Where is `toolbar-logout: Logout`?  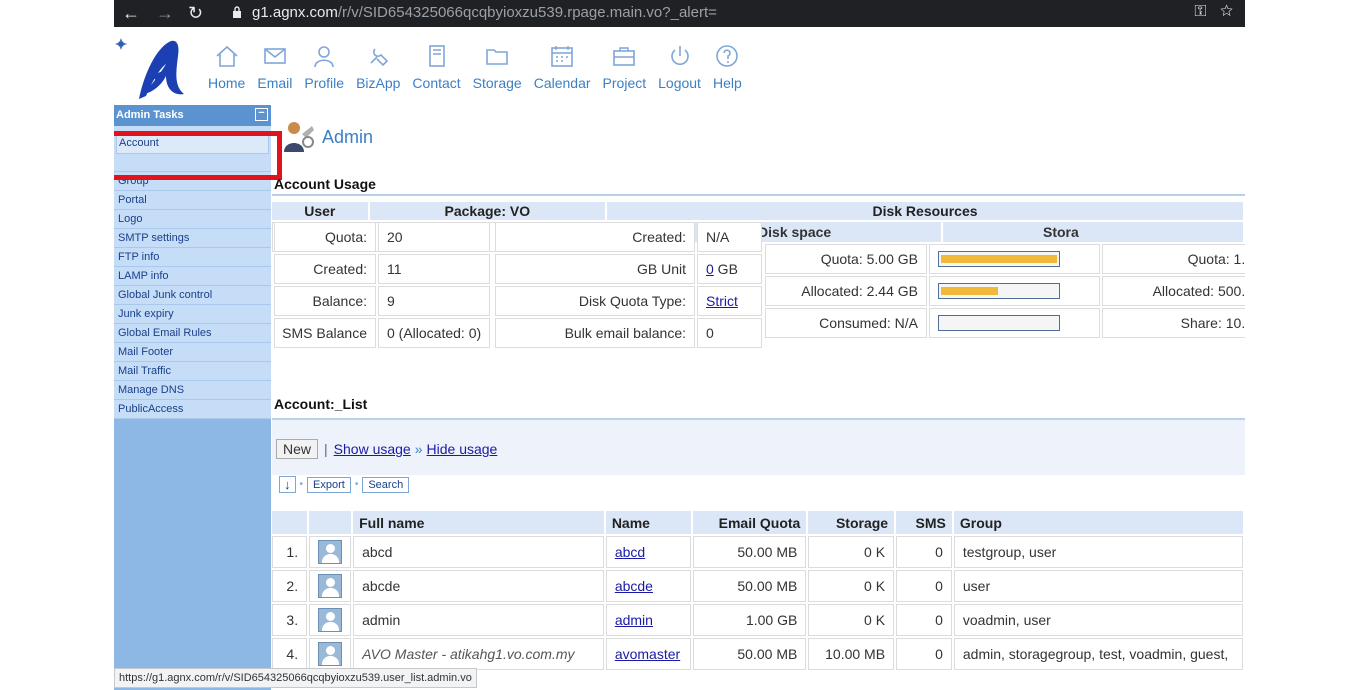
toolbar-logout: Logout is located at coordinates (679, 67).